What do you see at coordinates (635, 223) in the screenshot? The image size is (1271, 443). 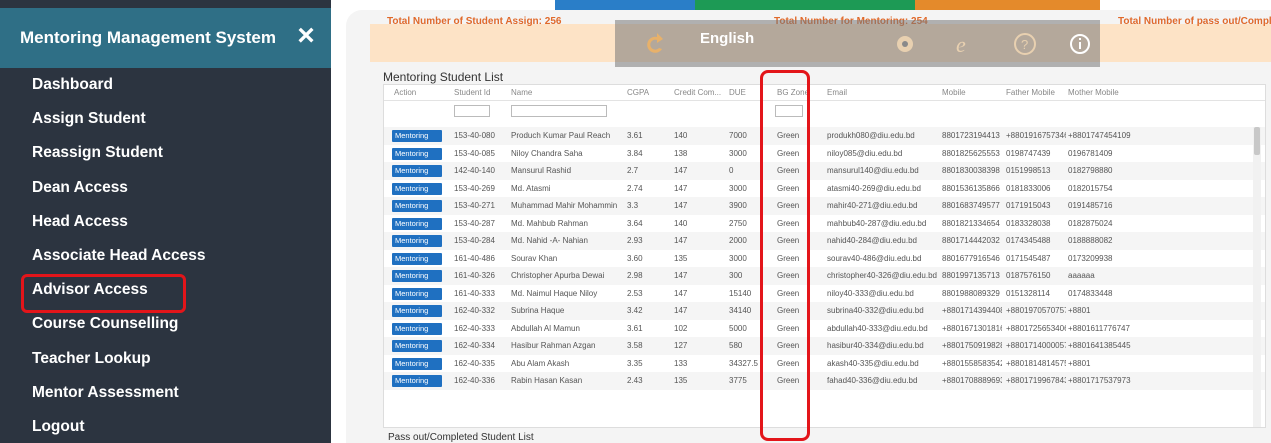 I see `cell-cgpa: 3.64` at bounding box center [635, 223].